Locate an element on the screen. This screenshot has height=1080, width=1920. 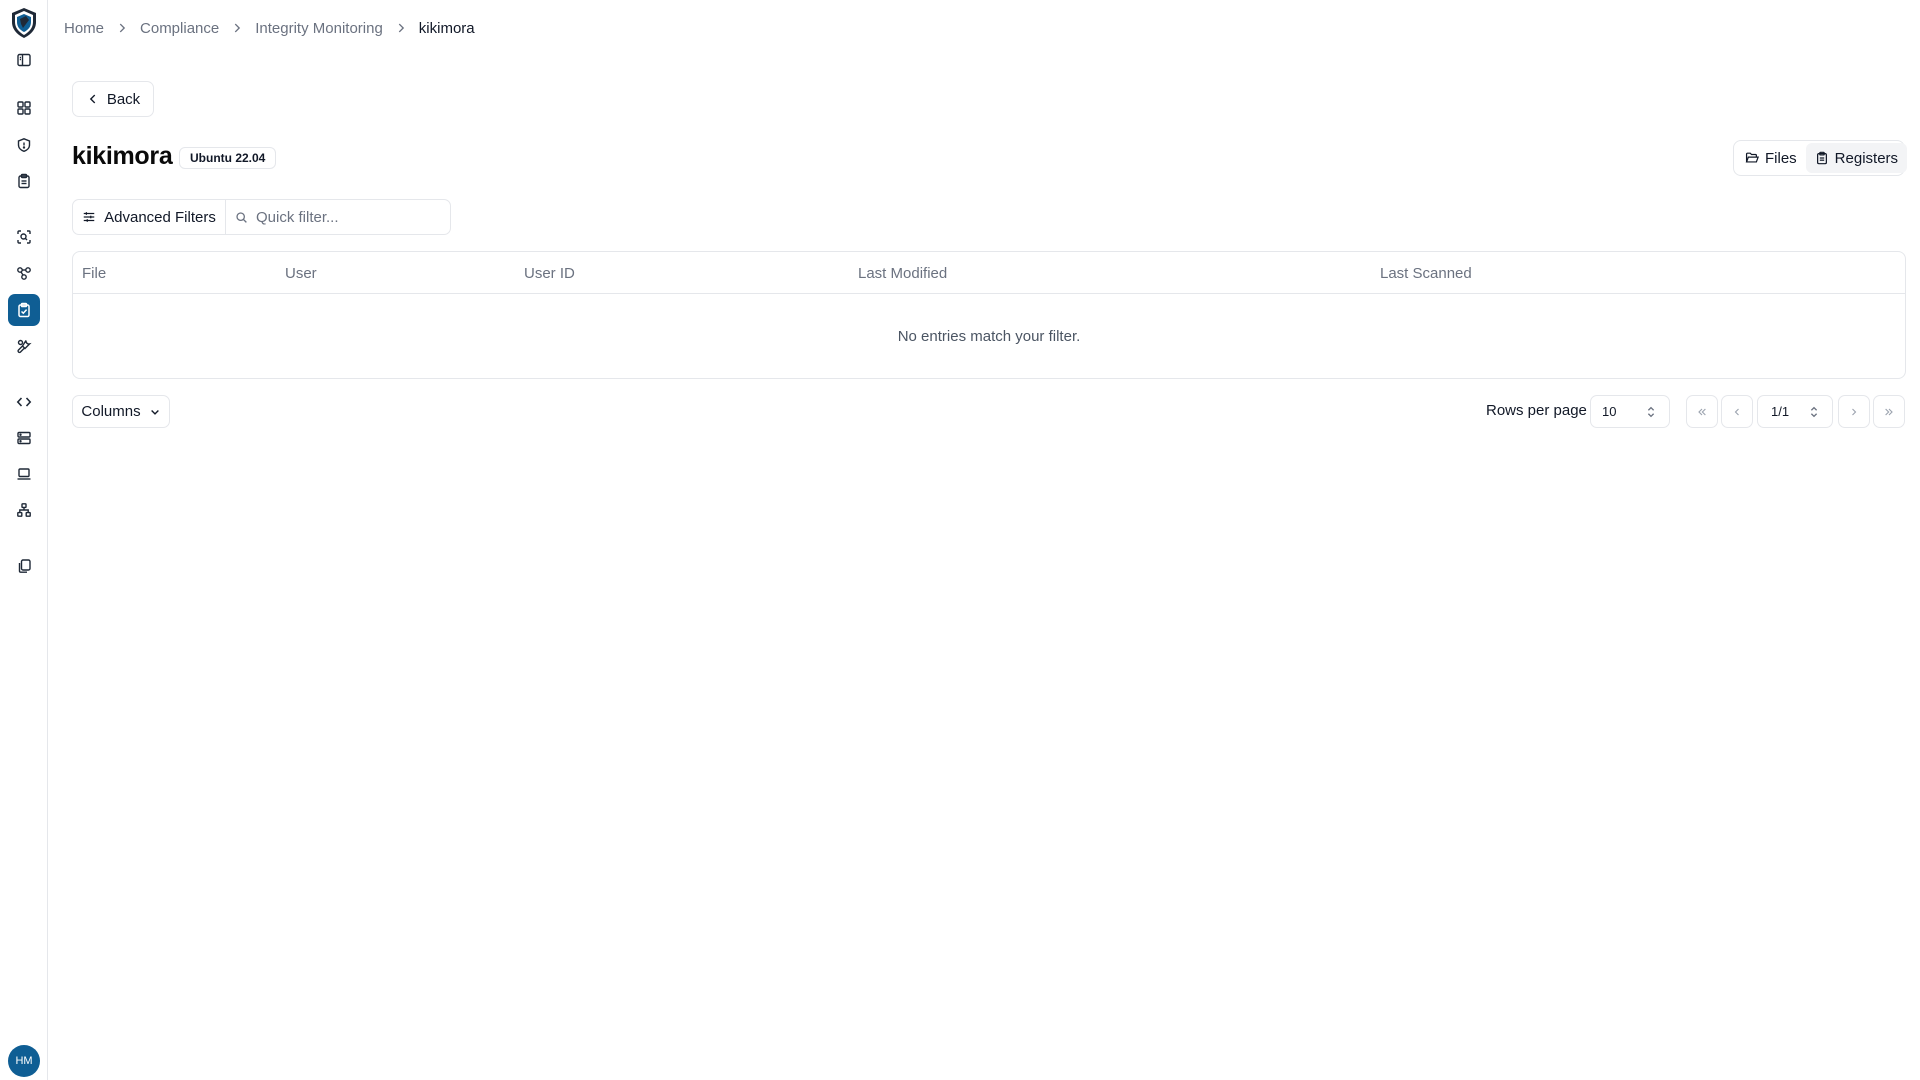
dashboard-icon is located at coordinates (24, 108).